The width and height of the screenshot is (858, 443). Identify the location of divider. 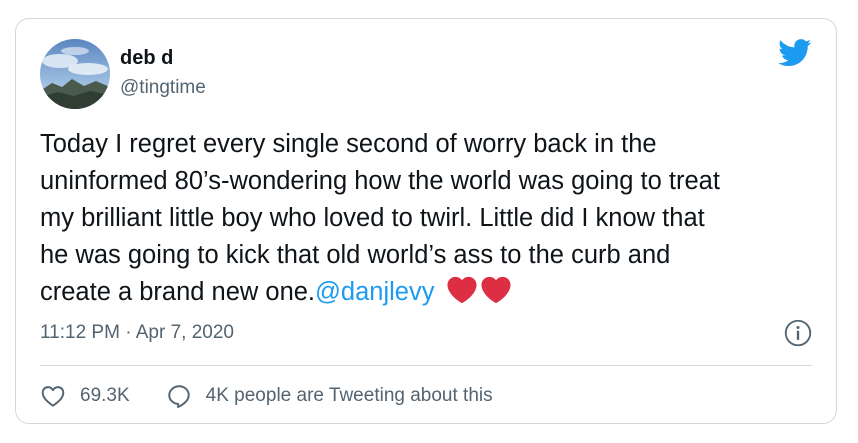
(426, 365).